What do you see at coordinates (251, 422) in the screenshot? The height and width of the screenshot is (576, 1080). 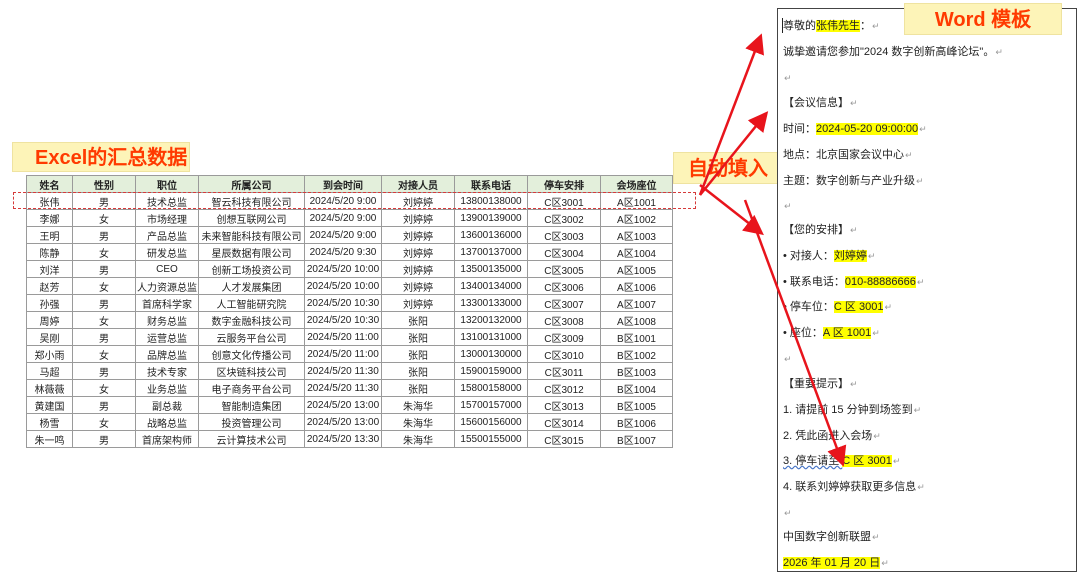 I see `table-cell: 投资管理公司` at bounding box center [251, 422].